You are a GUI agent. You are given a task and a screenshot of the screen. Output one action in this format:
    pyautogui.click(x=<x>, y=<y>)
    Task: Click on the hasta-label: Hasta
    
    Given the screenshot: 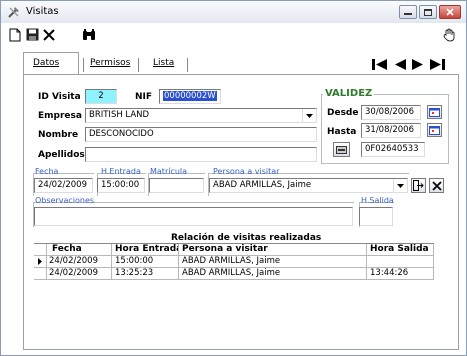 What is the action you would take?
    pyautogui.click(x=342, y=132)
    